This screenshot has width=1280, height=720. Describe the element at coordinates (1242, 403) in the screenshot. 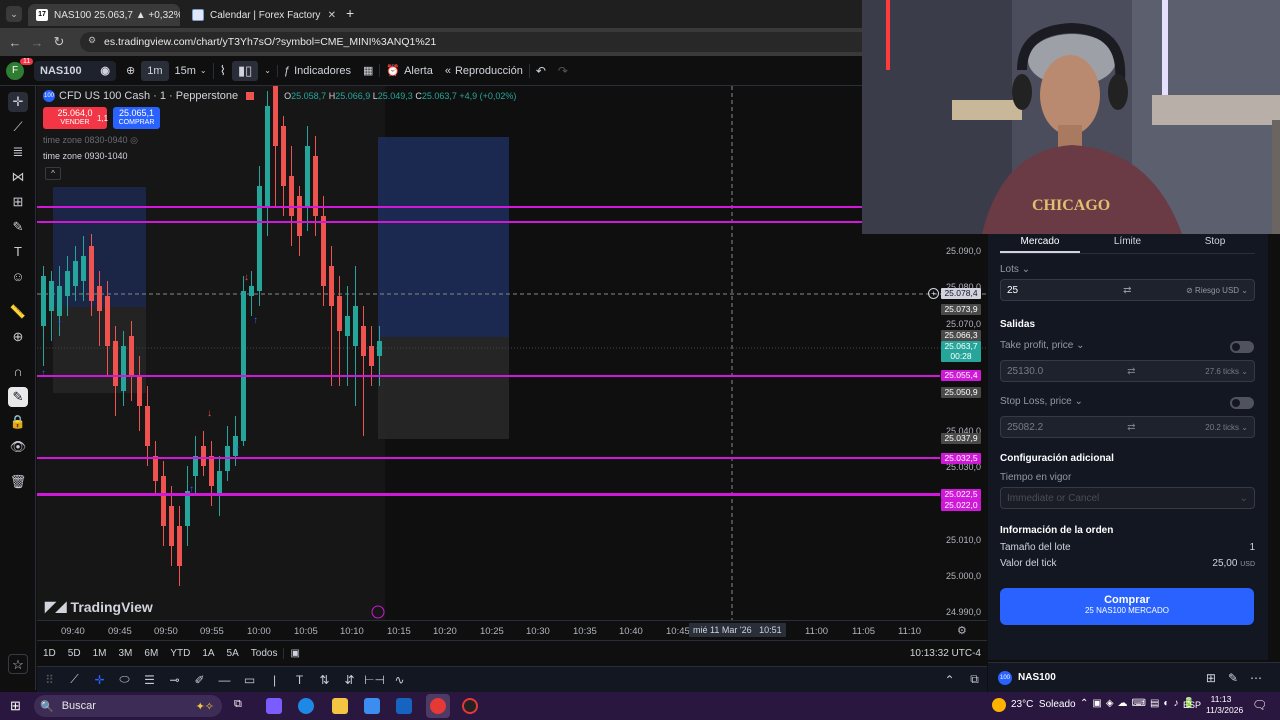

I see `sl-toggle` at that location.